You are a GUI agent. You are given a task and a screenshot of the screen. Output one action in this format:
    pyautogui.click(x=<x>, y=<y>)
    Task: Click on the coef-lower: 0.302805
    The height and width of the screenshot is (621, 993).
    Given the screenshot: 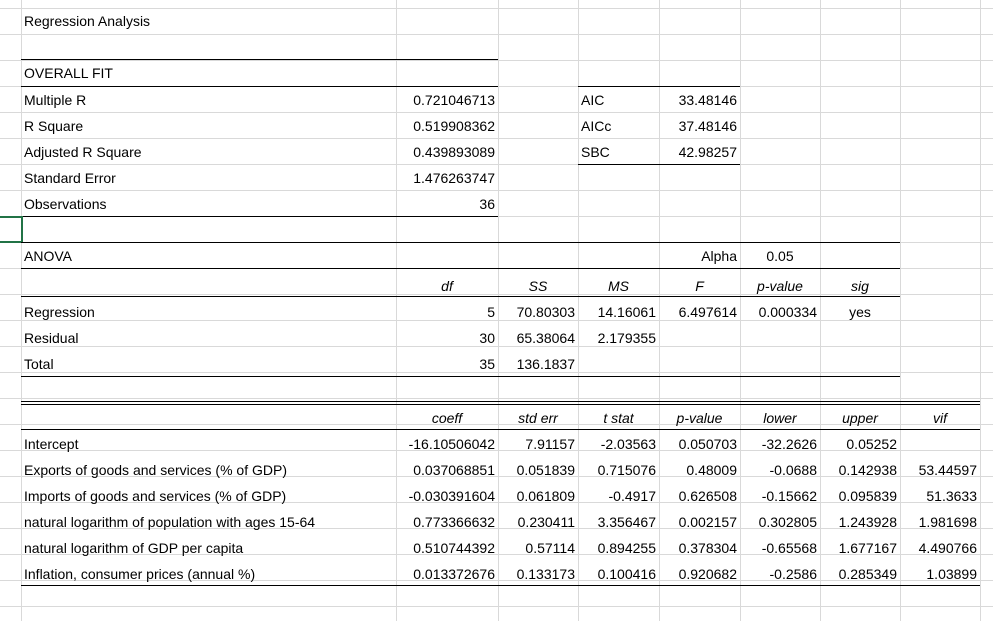 What is the action you would take?
    pyautogui.click(x=780, y=522)
    